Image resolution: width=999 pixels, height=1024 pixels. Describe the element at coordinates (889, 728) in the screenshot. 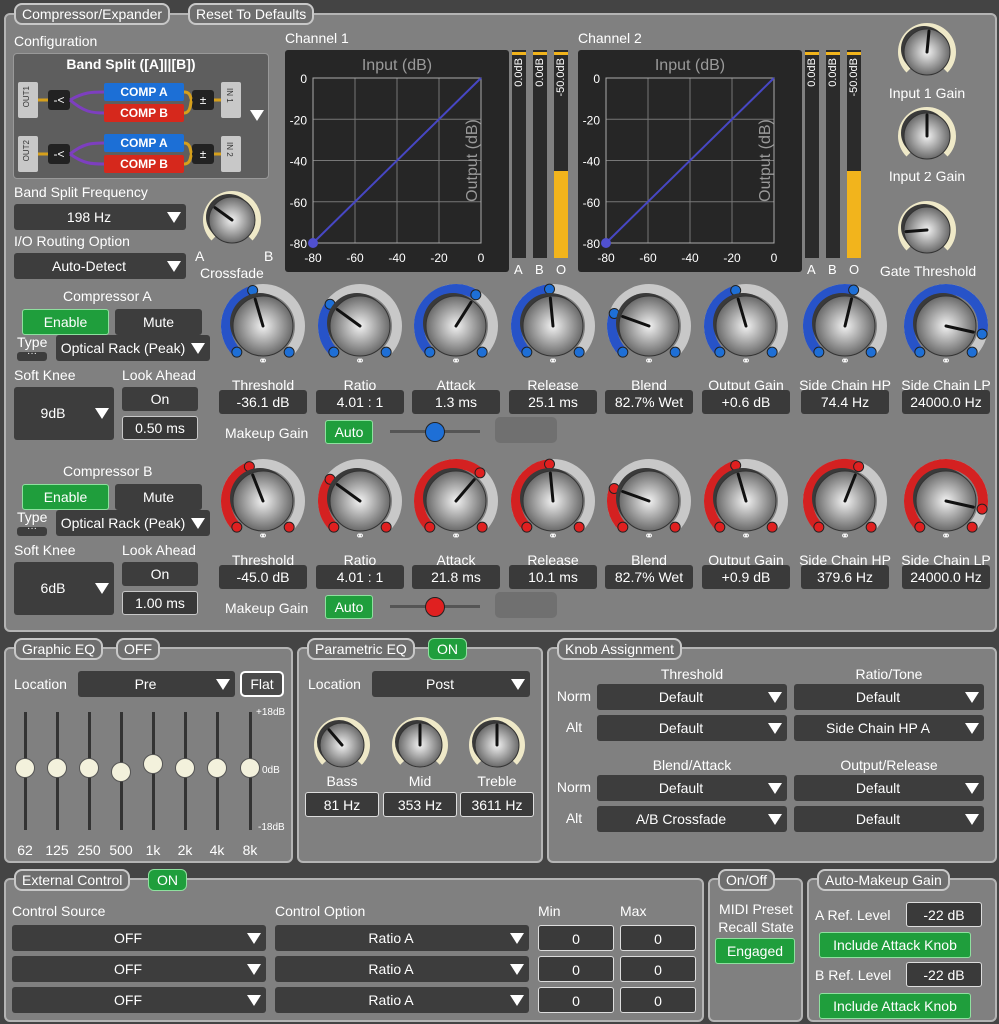

I see `knob-assign-alt-dropdown: Side Chain HP A` at that location.